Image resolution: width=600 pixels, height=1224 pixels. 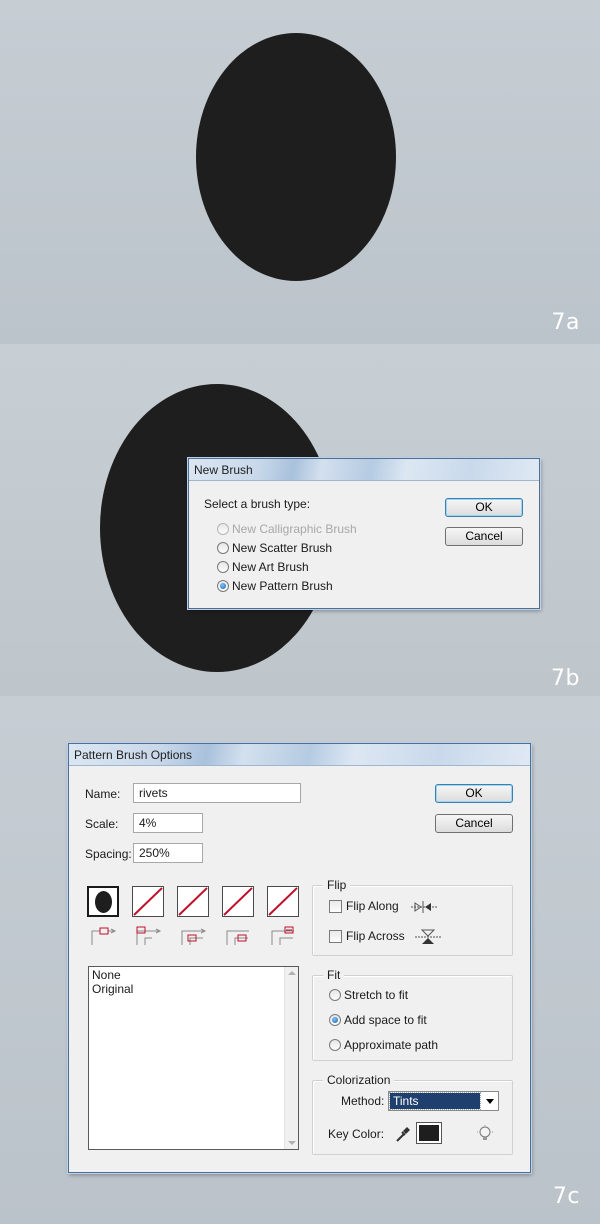 What do you see at coordinates (376, 995) in the screenshot?
I see `radio-label-stretch-to-fit: Stretch to fit` at bounding box center [376, 995].